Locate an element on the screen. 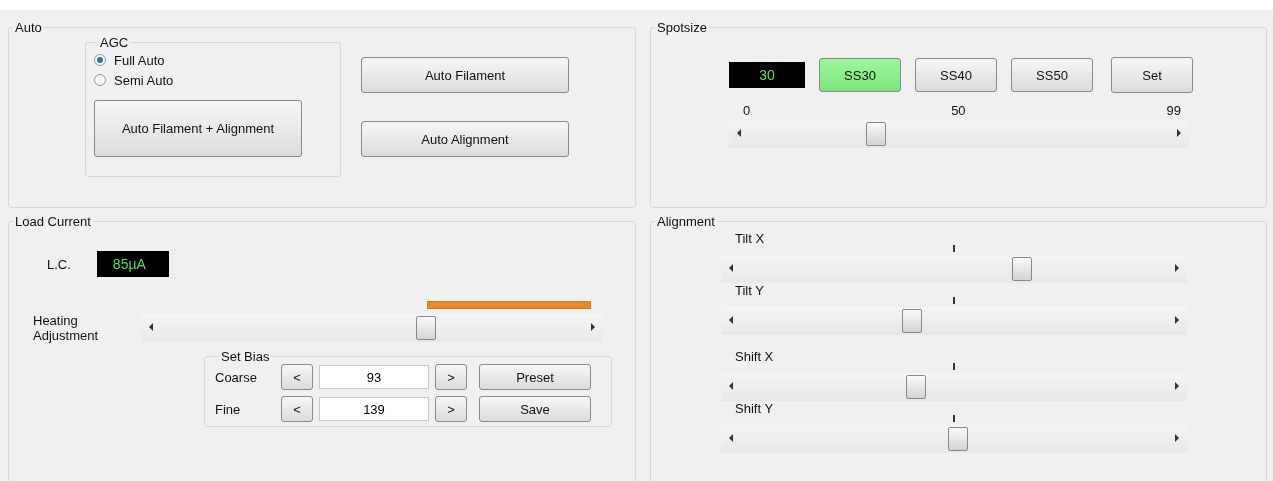 The width and height of the screenshot is (1273, 481). slider-label: Tilt Y is located at coordinates (749, 290).